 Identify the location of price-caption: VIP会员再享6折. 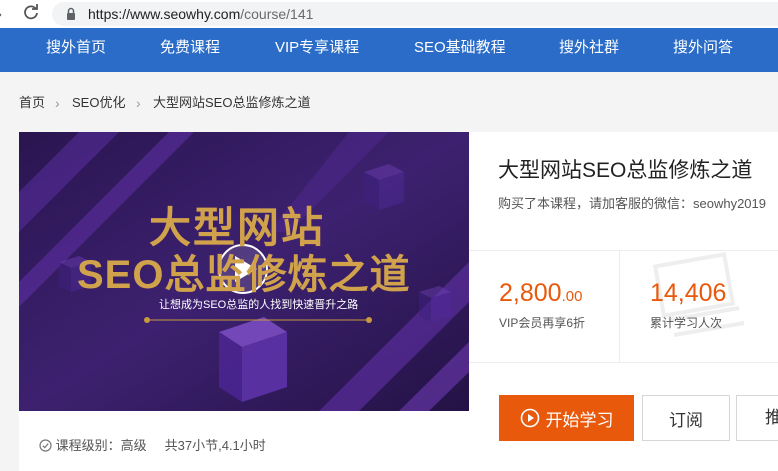
(542, 323).